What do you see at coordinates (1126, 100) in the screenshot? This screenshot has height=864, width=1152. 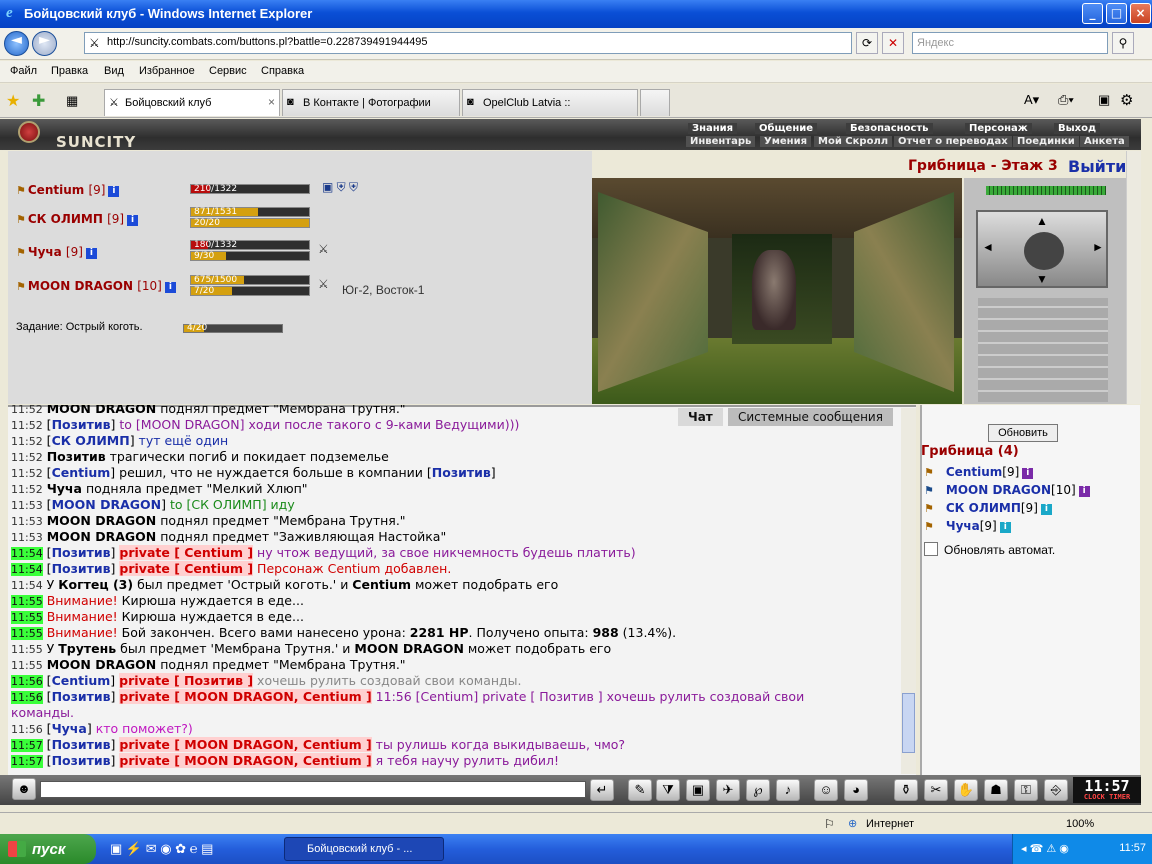 I see `tools-gear-icon: ⚙` at bounding box center [1126, 100].